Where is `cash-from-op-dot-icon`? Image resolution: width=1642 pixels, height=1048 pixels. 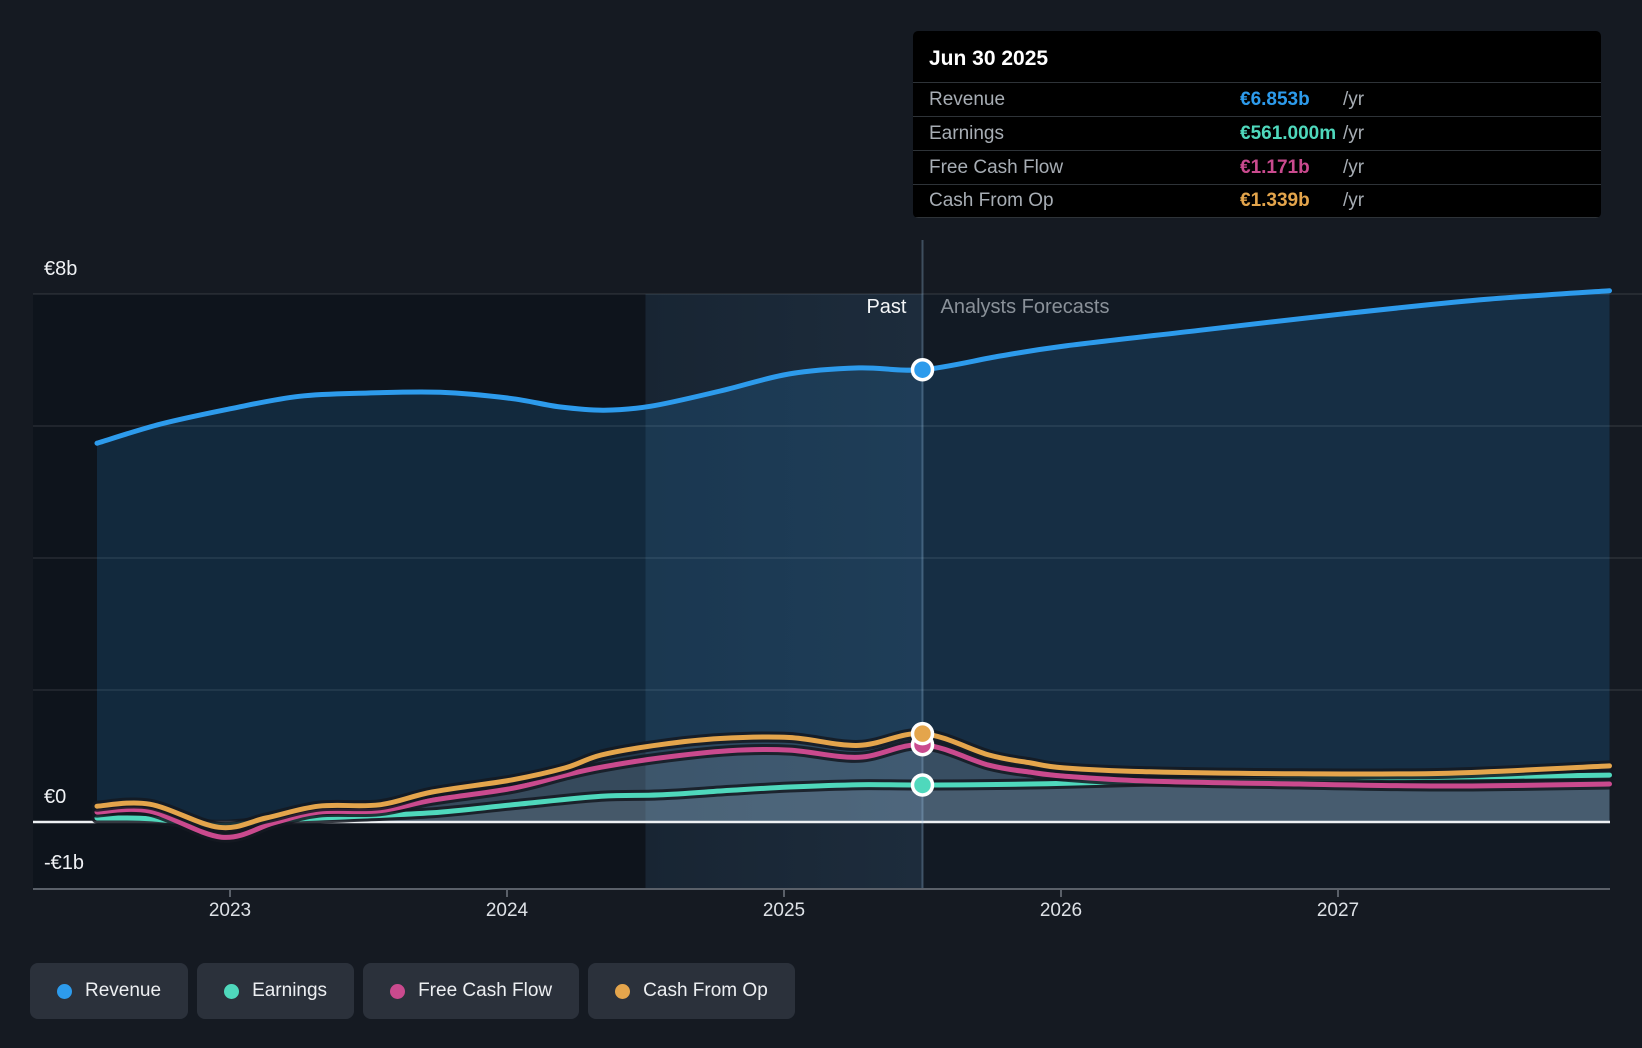 cash-from-op-dot-icon is located at coordinates (623, 991).